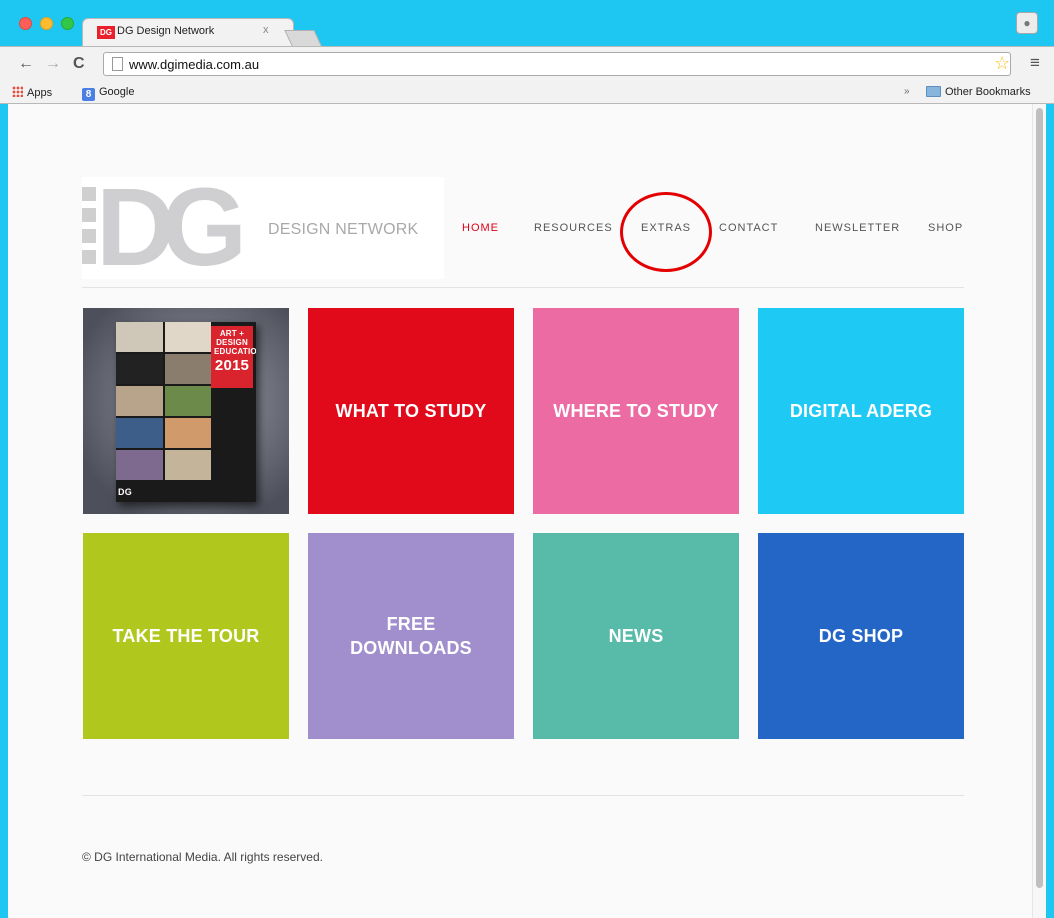  I want to click on close-window-button, so click(25, 23).